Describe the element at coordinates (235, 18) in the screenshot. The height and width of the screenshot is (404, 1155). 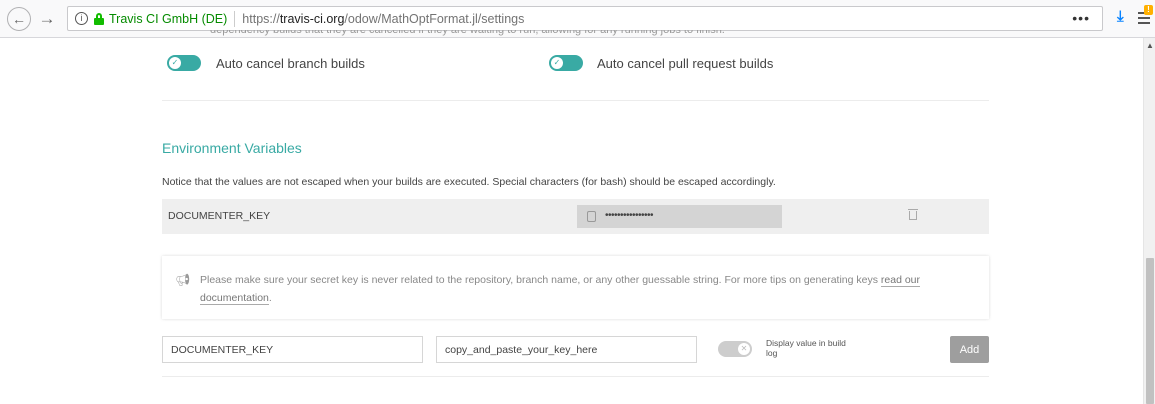
I see `url-separator` at that location.